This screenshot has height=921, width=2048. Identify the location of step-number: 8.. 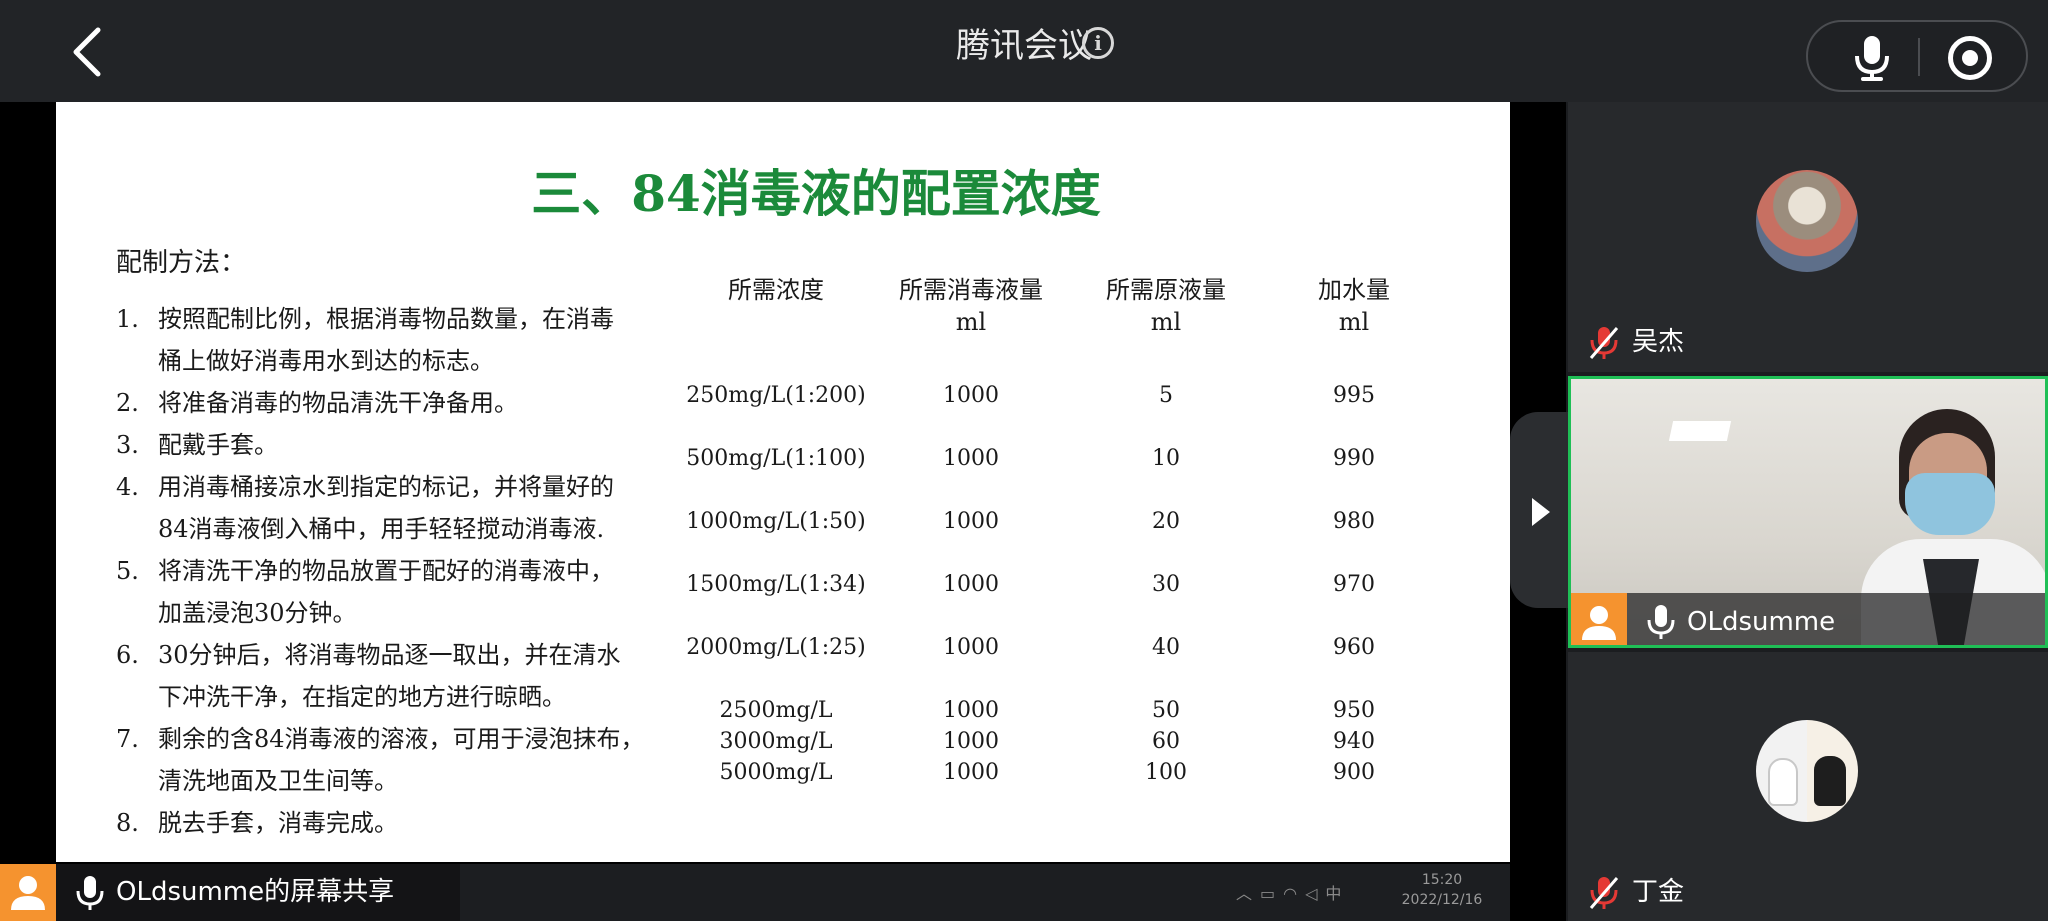
(127, 823).